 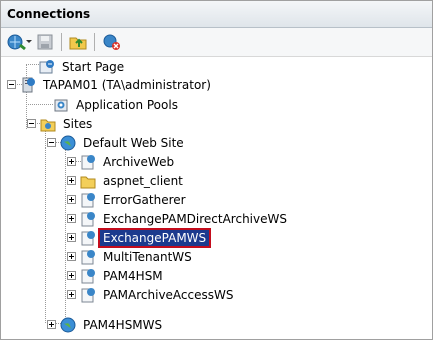 I want to click on server-icon, so click(x=28, y=84).